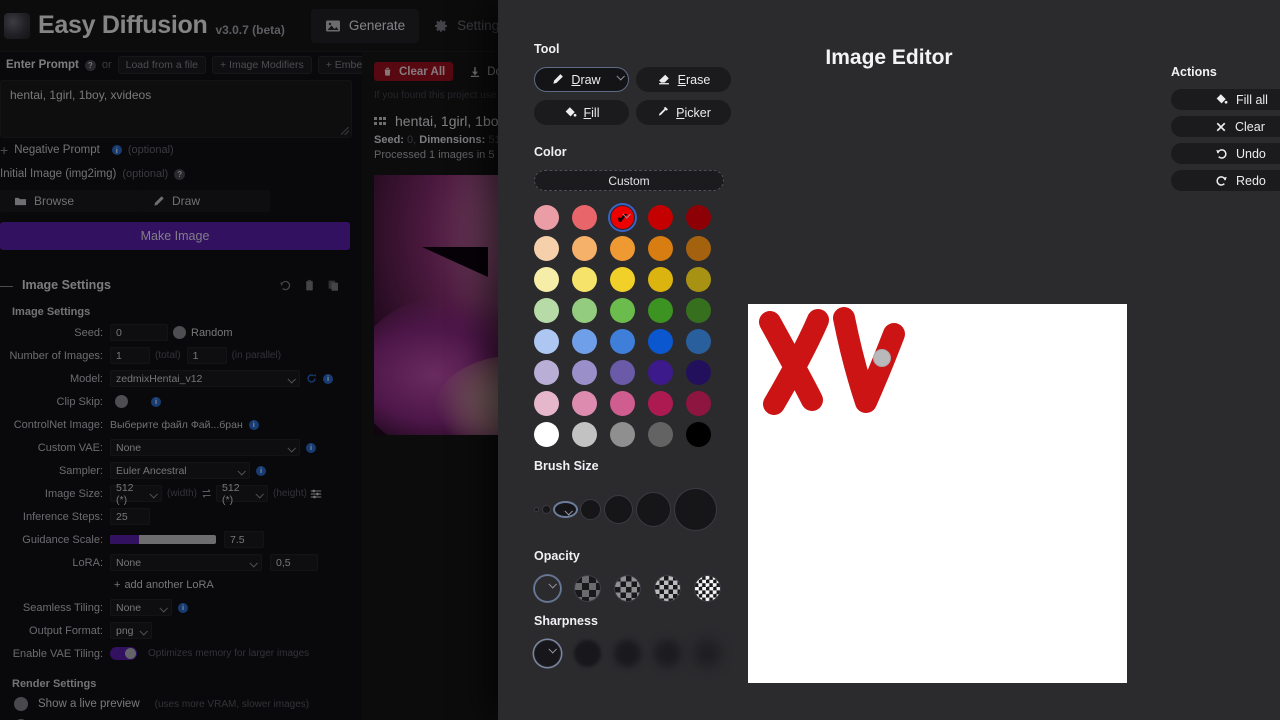 The width and height of the screenshot is (1280, 720). Describe the element at coordinates (882, 358) in the screenshot. I see `brush-cursor` at that location.